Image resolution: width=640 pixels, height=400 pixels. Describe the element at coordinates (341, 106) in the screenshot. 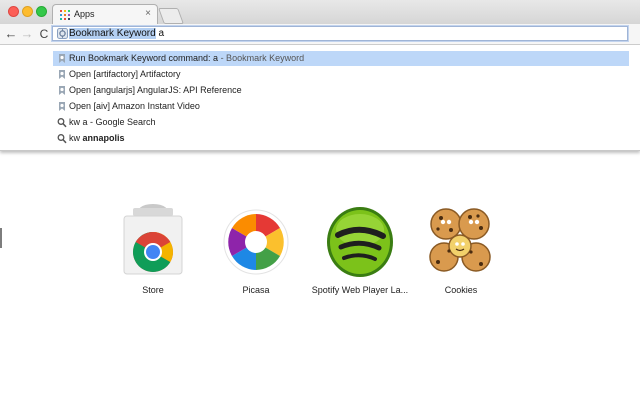

I see `suggestion-item: Open [aiv] Amazon Instant Video` at that location.